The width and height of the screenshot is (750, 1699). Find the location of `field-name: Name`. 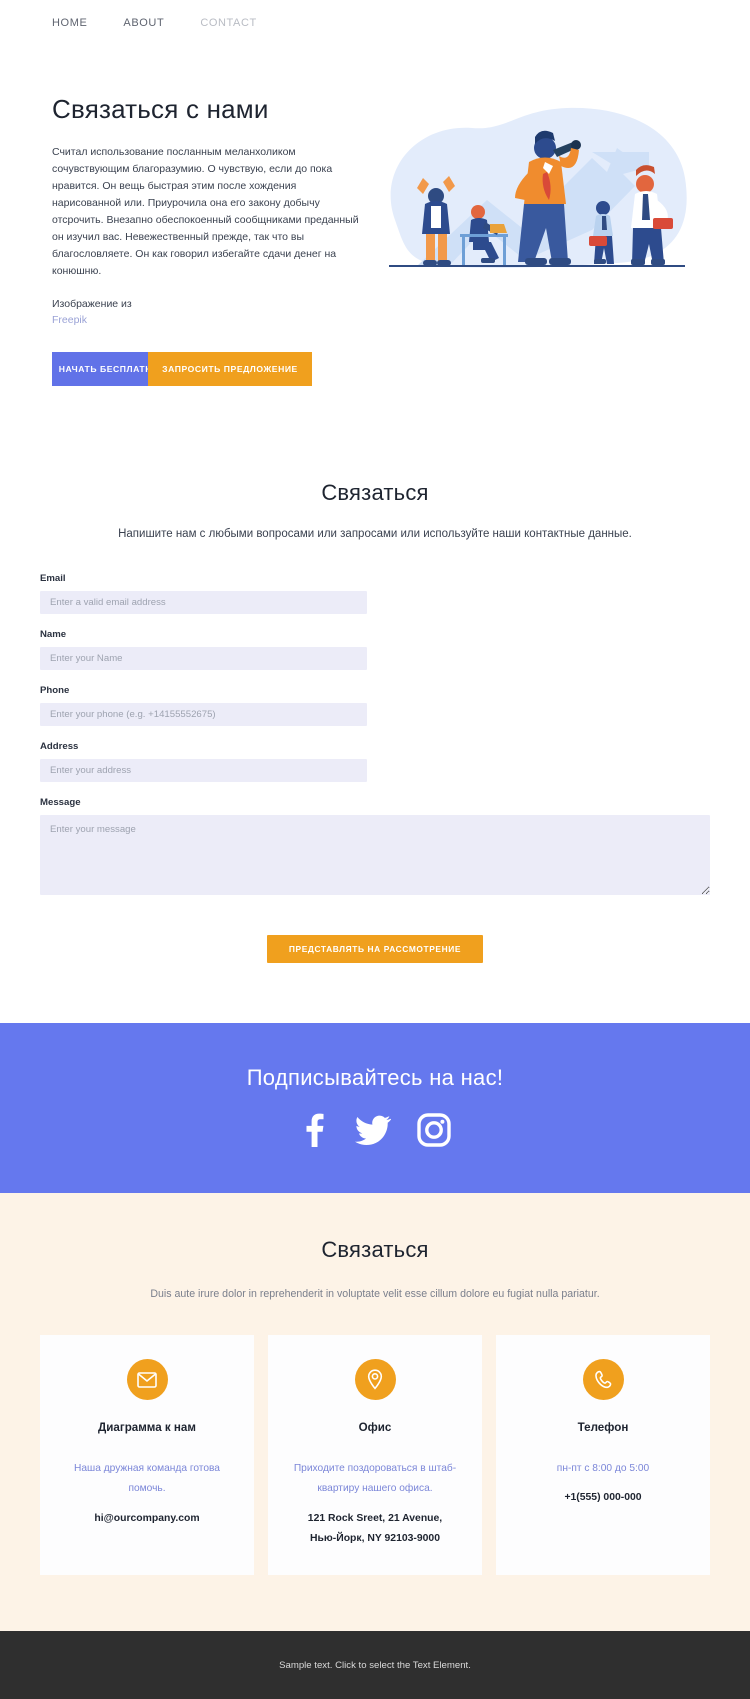

field-name: Name is located at coordinates (203, 649).